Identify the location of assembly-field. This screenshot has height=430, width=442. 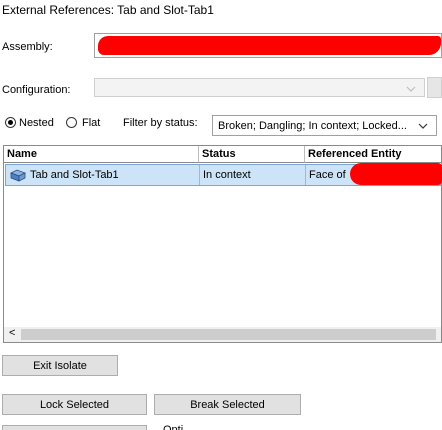
(268, 45).